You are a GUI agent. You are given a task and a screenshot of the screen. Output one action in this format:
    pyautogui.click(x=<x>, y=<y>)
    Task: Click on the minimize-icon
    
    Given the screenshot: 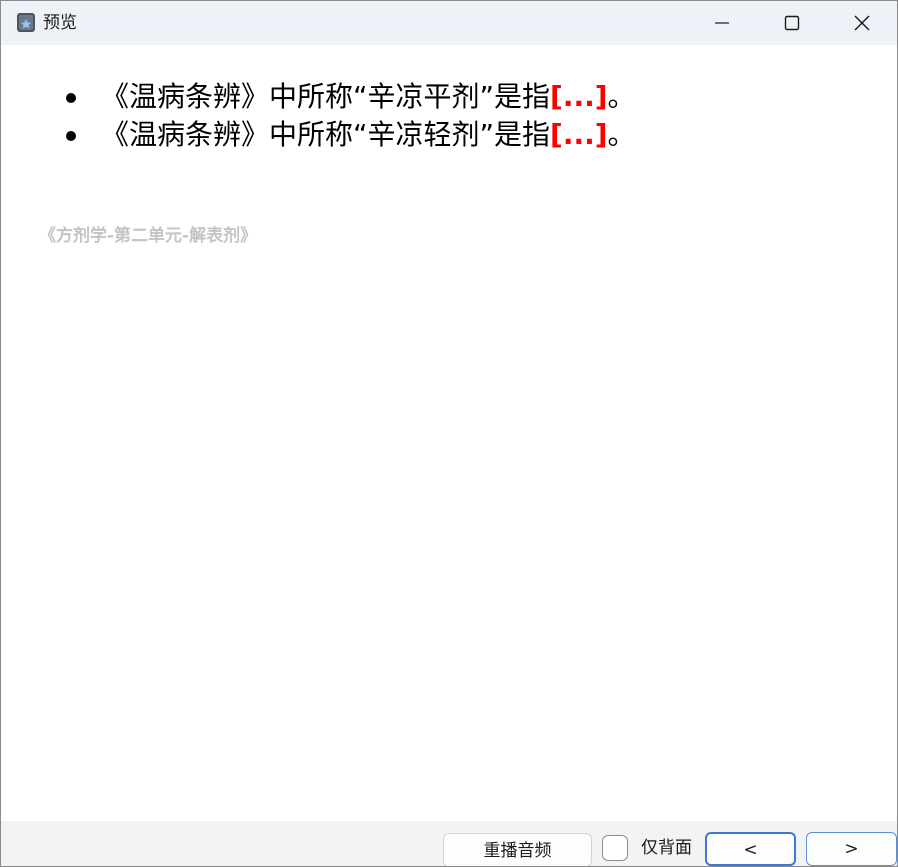 What is the action you would take?
    pyautogui.click(x=722, y=23)
    